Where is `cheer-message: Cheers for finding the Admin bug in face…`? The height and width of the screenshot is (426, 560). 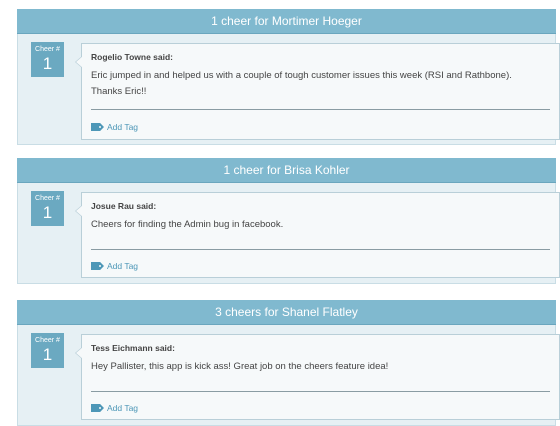
cheer-message: Cheers for finding the Admin bug in face… is located at coordinates (187, 224).